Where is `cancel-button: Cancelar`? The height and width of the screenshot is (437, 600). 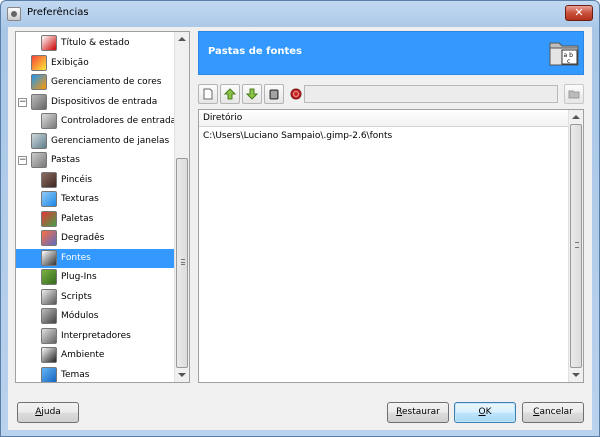 cancel-button: Cancelar is located at coordinates (553, 412).